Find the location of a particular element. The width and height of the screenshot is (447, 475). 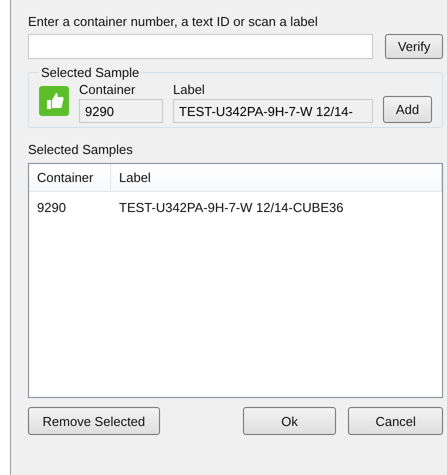

table-cell-text: TEST-U342PA-9H-7-W 12/14-CUBE36 is located at coordinates (231, 207).